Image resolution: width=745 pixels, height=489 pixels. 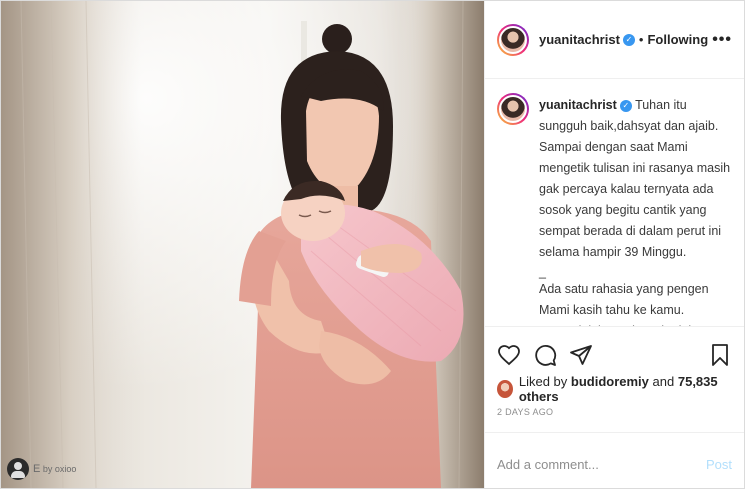 I want to click on comment-bubble-icon, so click(x=545, y=355).